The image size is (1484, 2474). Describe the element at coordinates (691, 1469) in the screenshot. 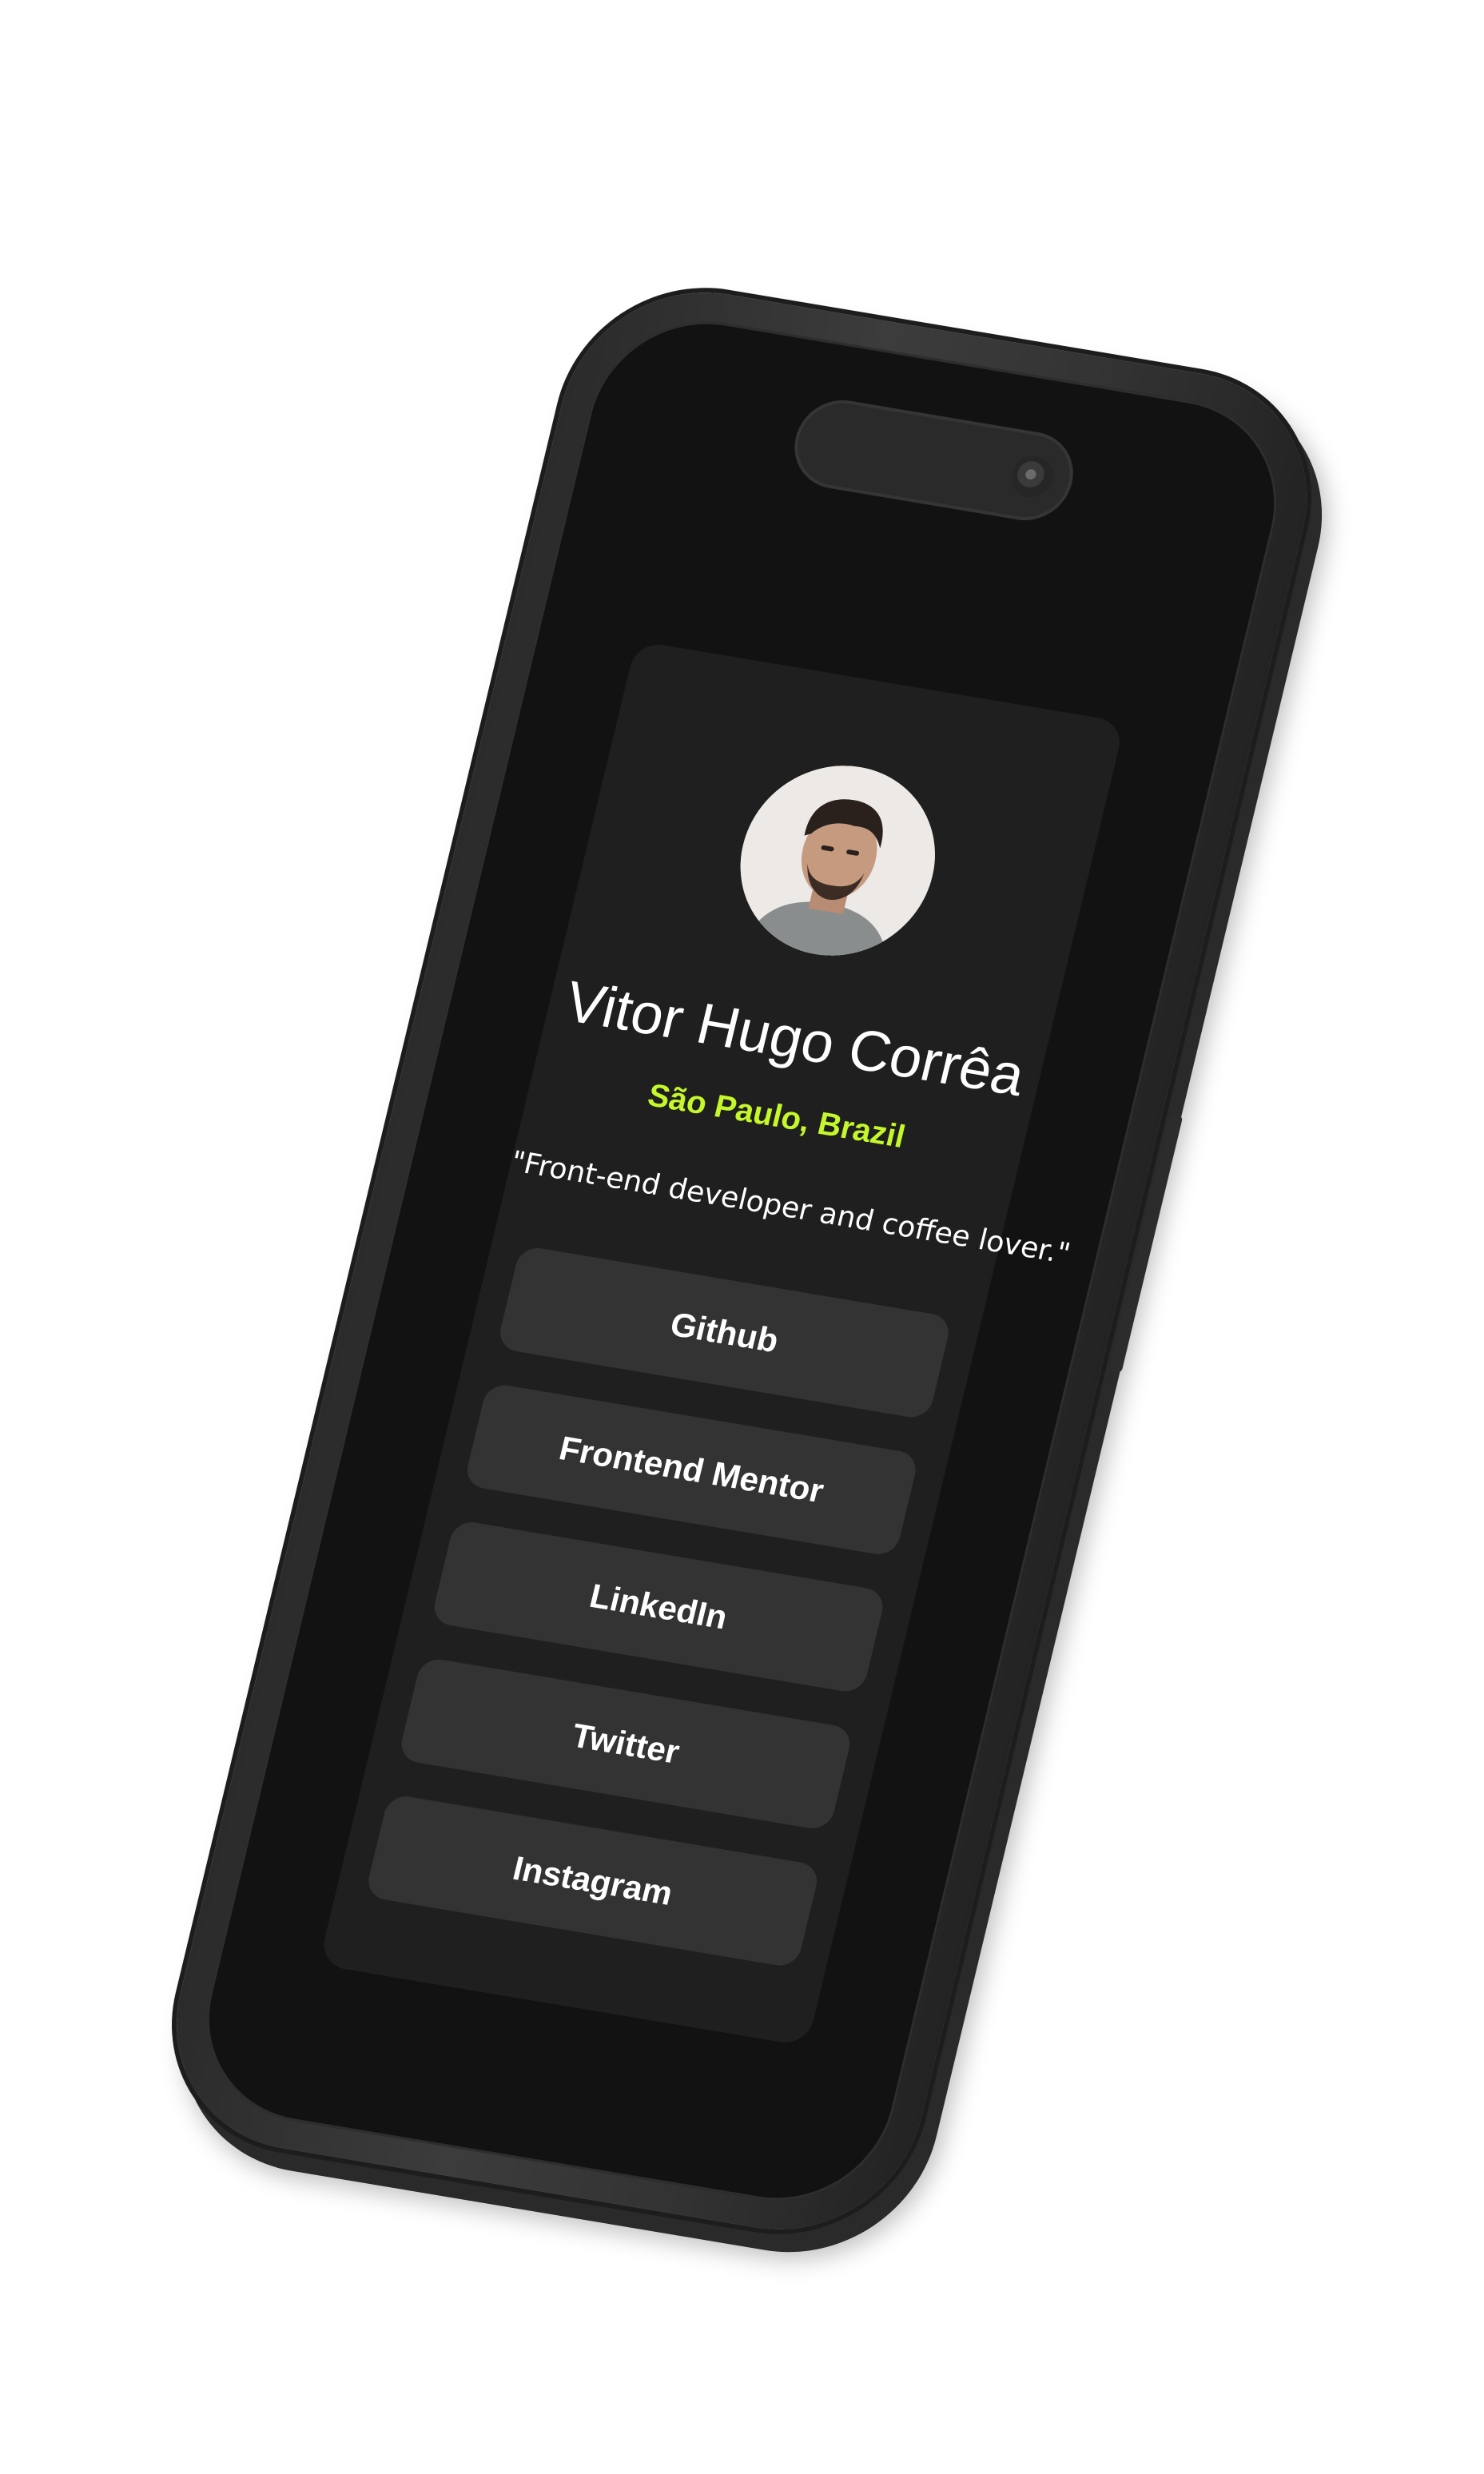

I see `frontend-mentor-link-button: Frontend Mentor` at that location.